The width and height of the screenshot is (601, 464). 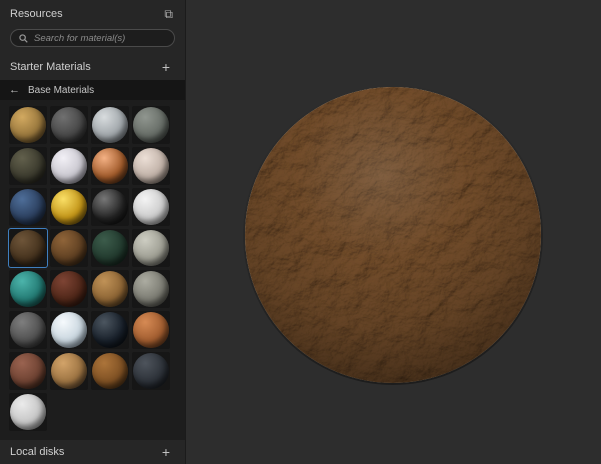 I want to click on dark-brick-sphere-icon, so click(x=69, y=289).